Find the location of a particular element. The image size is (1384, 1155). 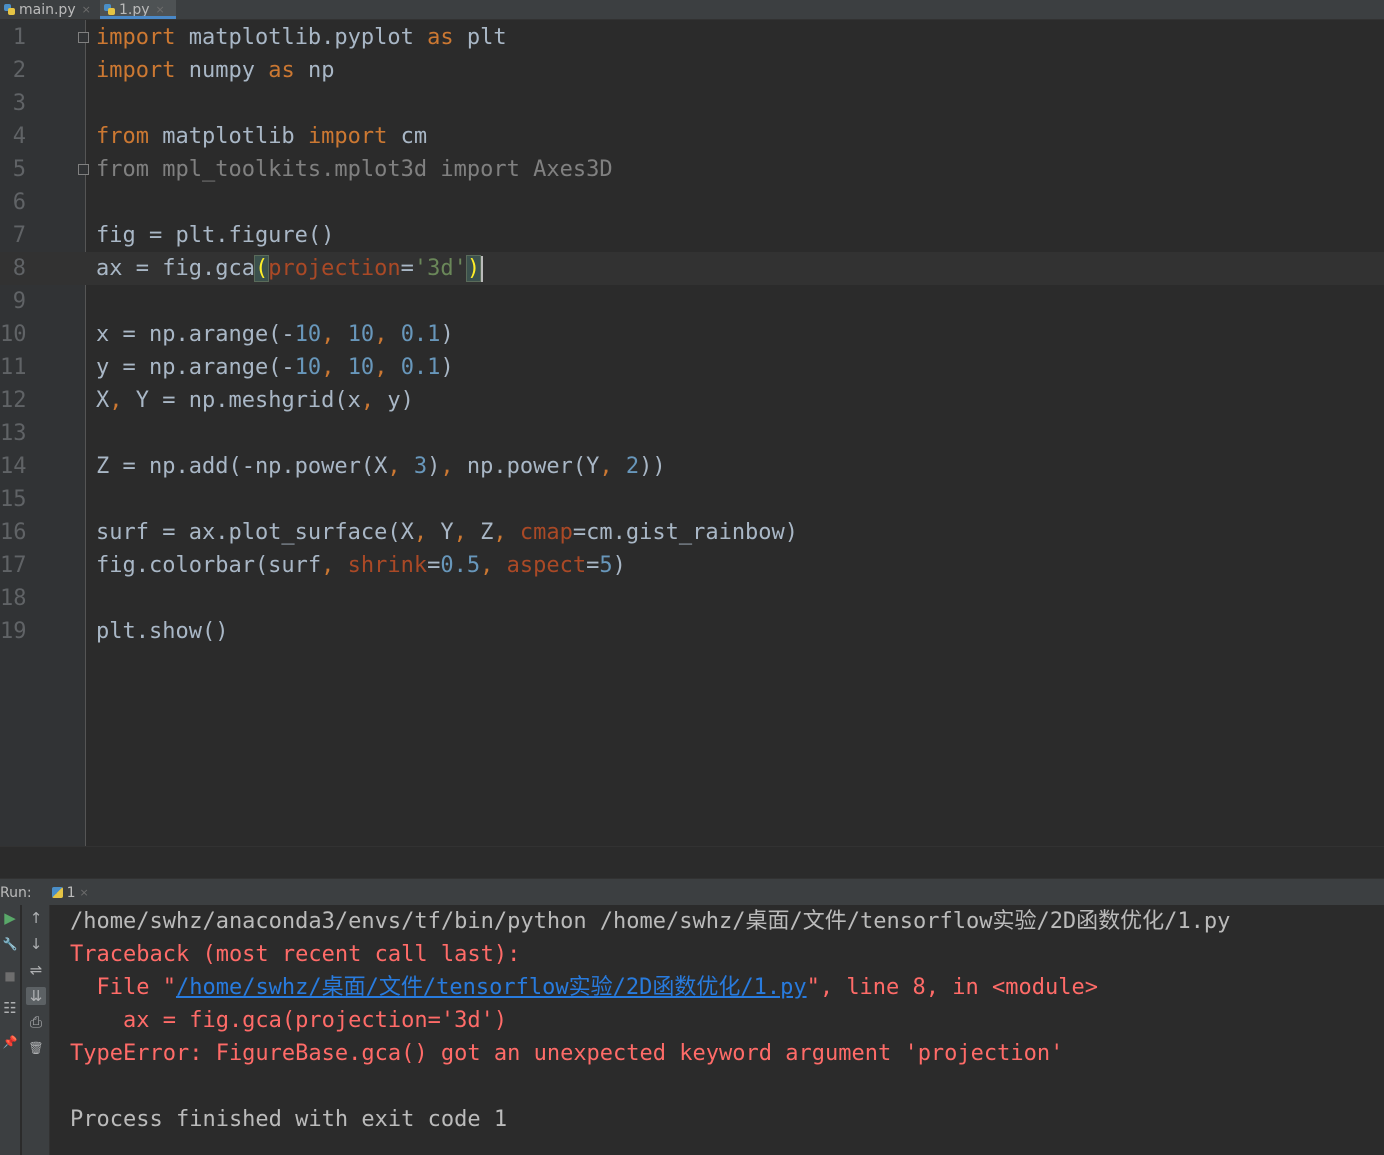

line-number: 12 is located at coordinates (13, 400).